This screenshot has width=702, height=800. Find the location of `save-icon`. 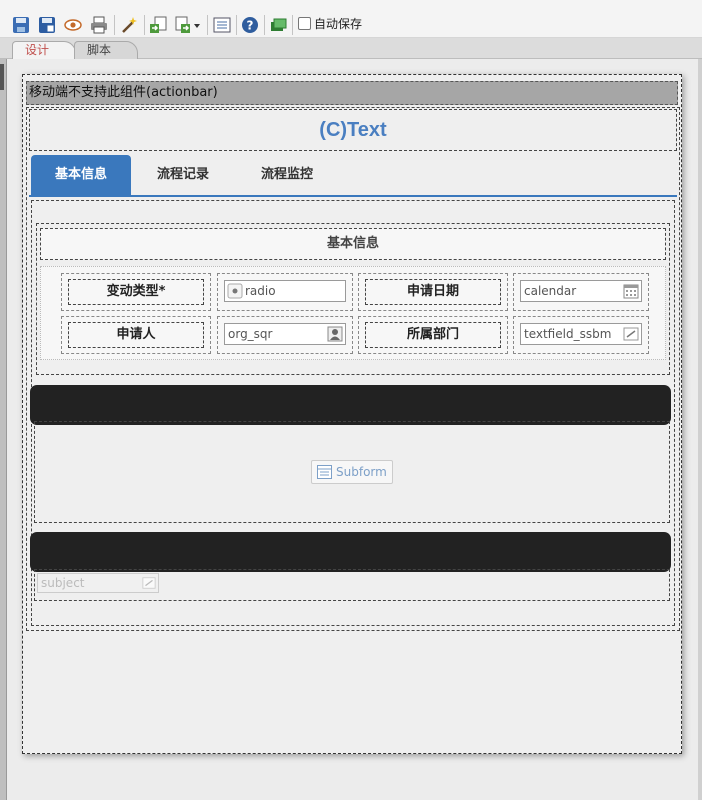

save-icon is located at coordinates (21, 25).